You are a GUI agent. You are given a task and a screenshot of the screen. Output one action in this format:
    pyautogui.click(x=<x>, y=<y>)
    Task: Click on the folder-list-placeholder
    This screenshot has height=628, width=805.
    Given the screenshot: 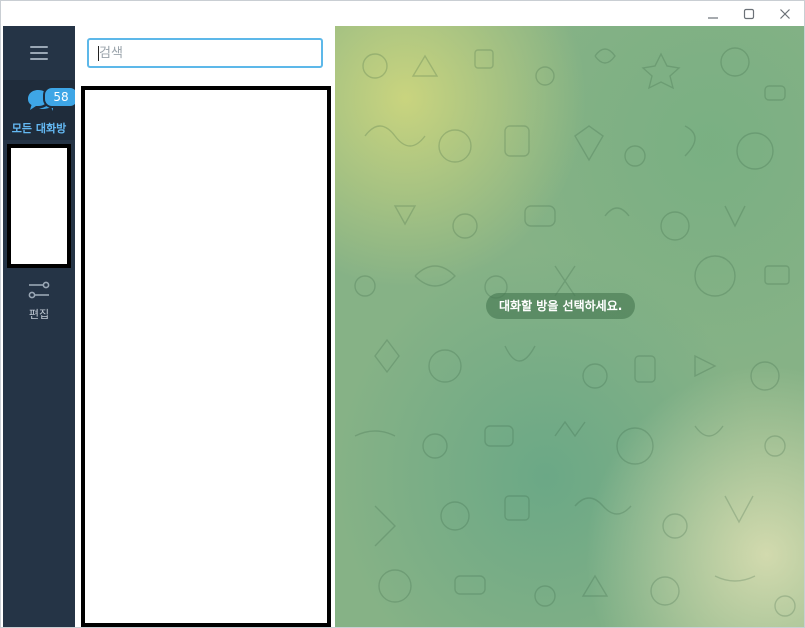 What is the action you would take?
    pyautogui.click(x=39, y=206)
    